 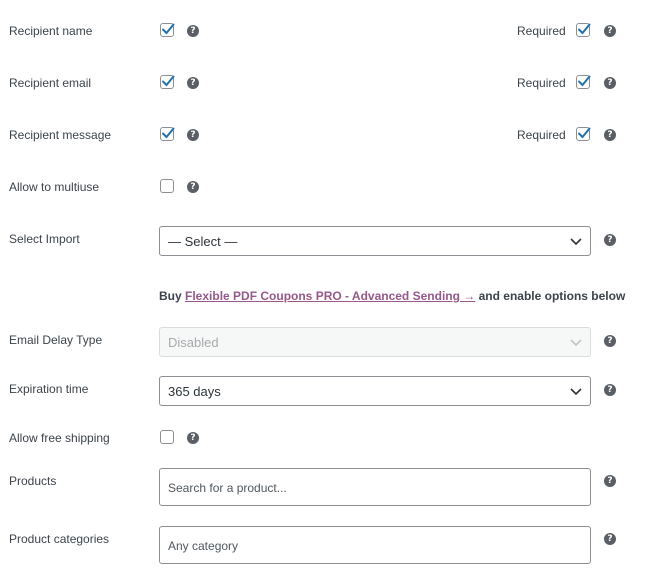 I want to click on select-import-dropdown: — Select —, so click(x=375, y=241).